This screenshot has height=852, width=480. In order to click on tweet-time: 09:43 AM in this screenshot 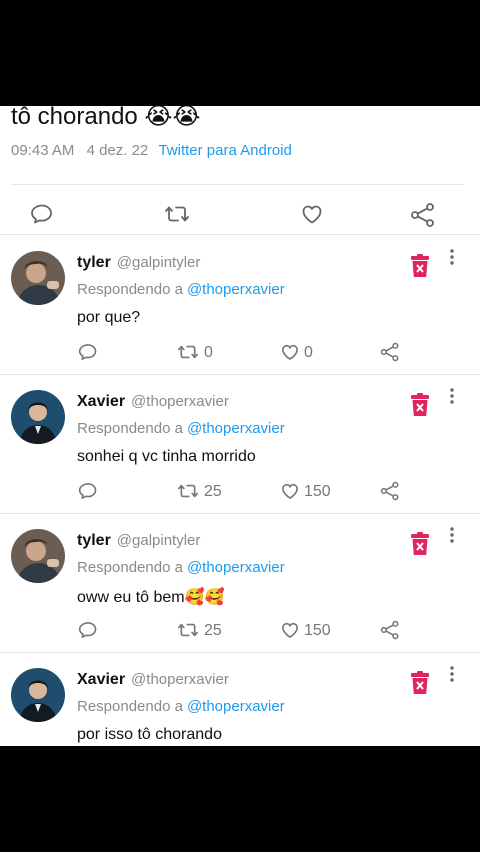, I will do `click(43, 150)`.